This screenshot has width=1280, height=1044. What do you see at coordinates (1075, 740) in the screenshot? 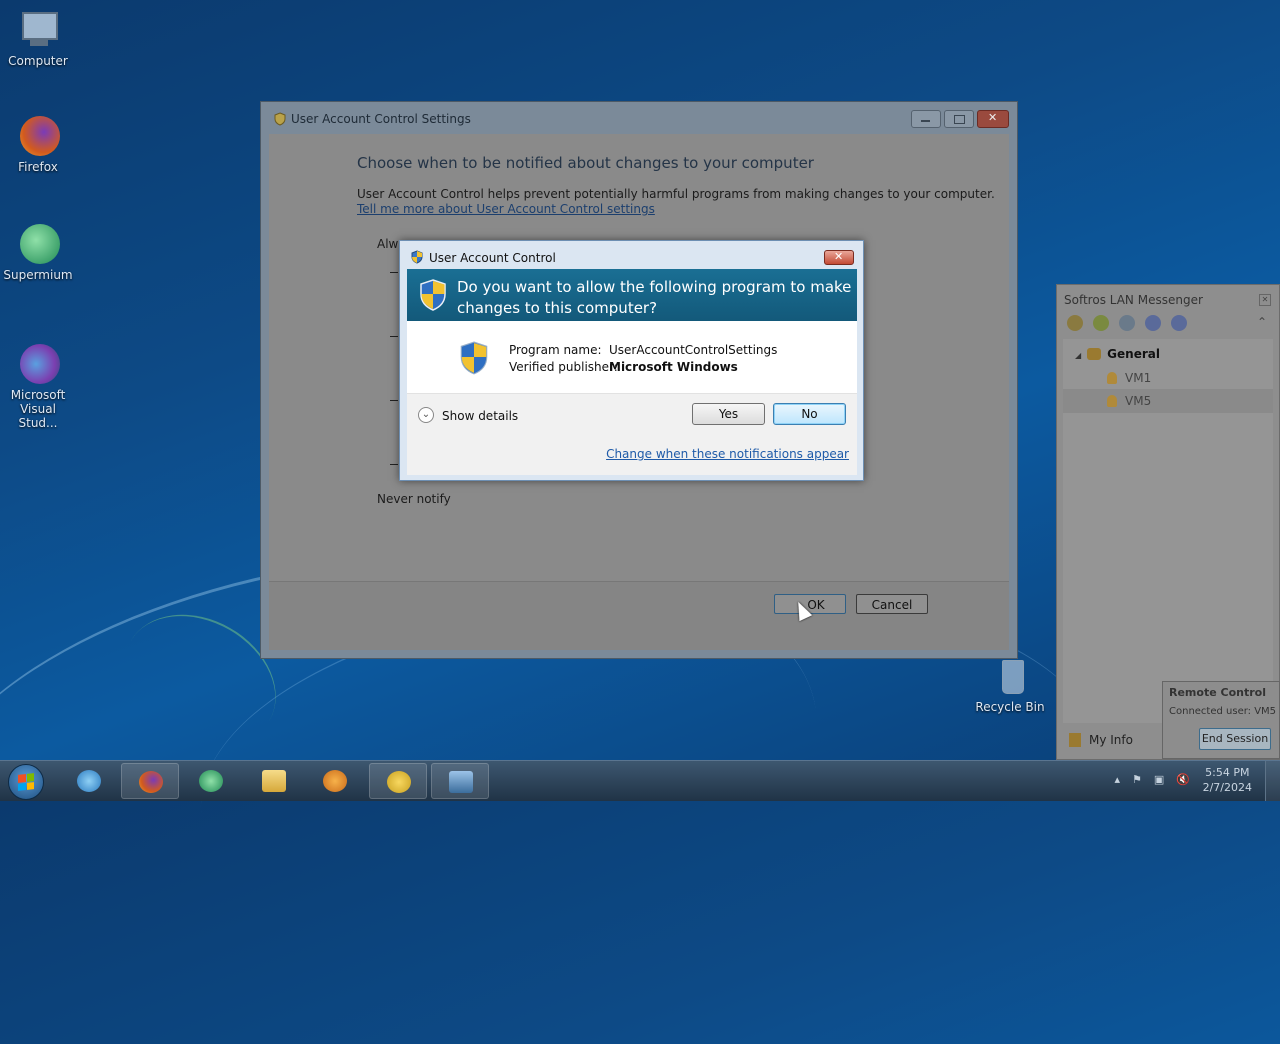
I see `user-card-icon` at bounding box center [1075, 740].